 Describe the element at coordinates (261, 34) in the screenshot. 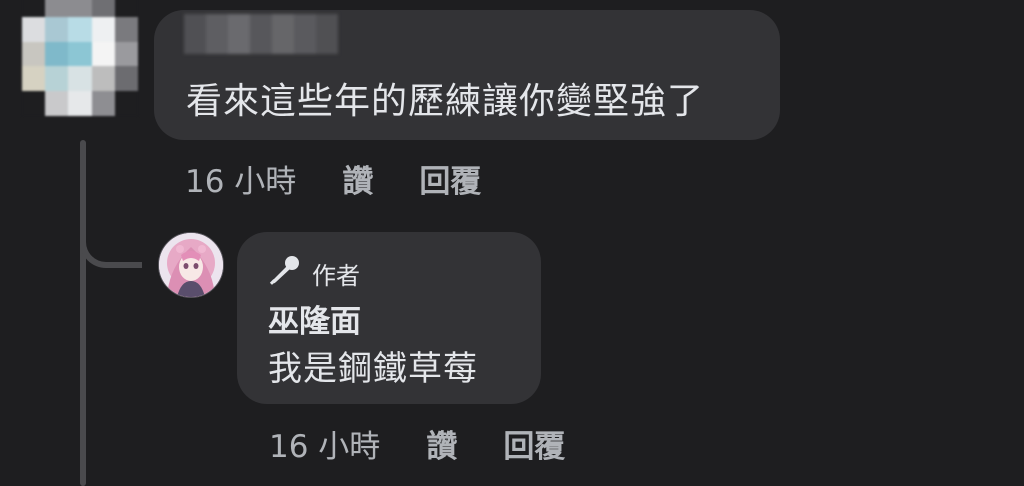

I see `commenter-name-redacted` at that location.